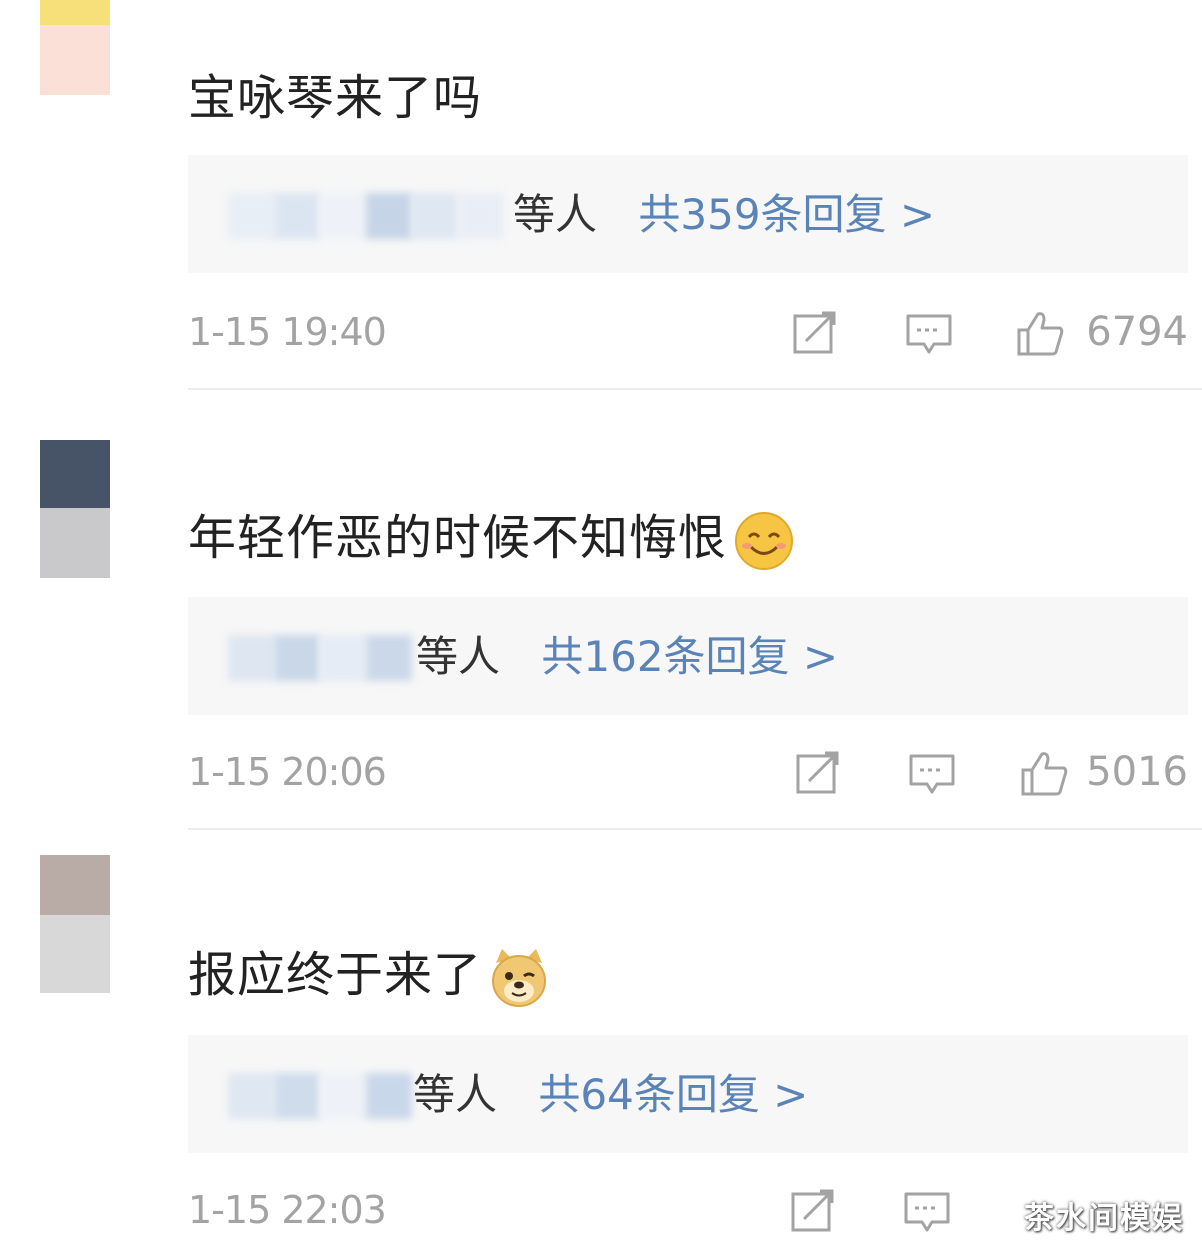 The height and width of the screenshot is (1255, 1202). I want to click on reply-summary: 等人 共162条回复 >, so click(688, 656).